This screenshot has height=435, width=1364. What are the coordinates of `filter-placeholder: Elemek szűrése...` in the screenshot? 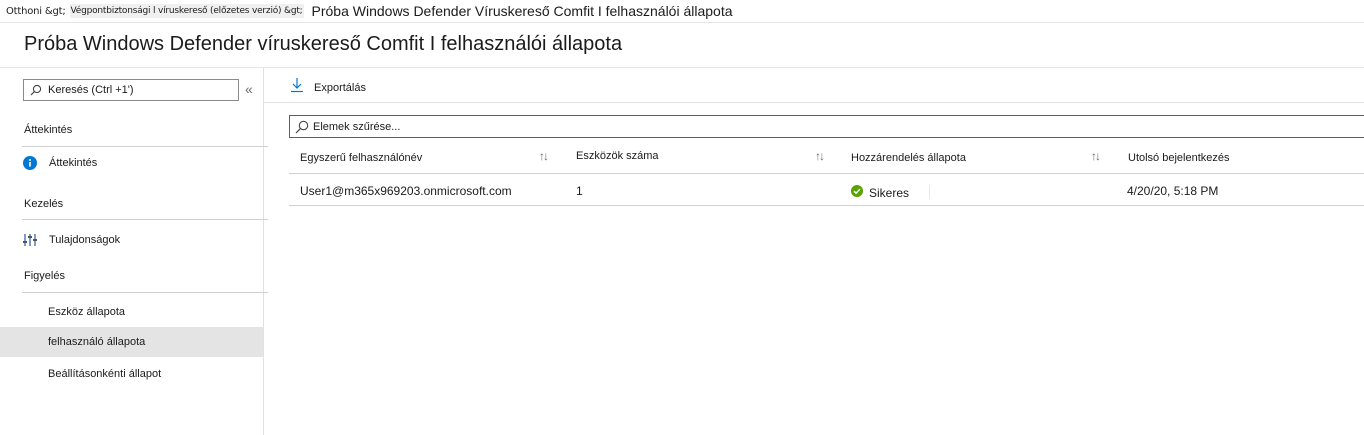 It's located at (357, 126).